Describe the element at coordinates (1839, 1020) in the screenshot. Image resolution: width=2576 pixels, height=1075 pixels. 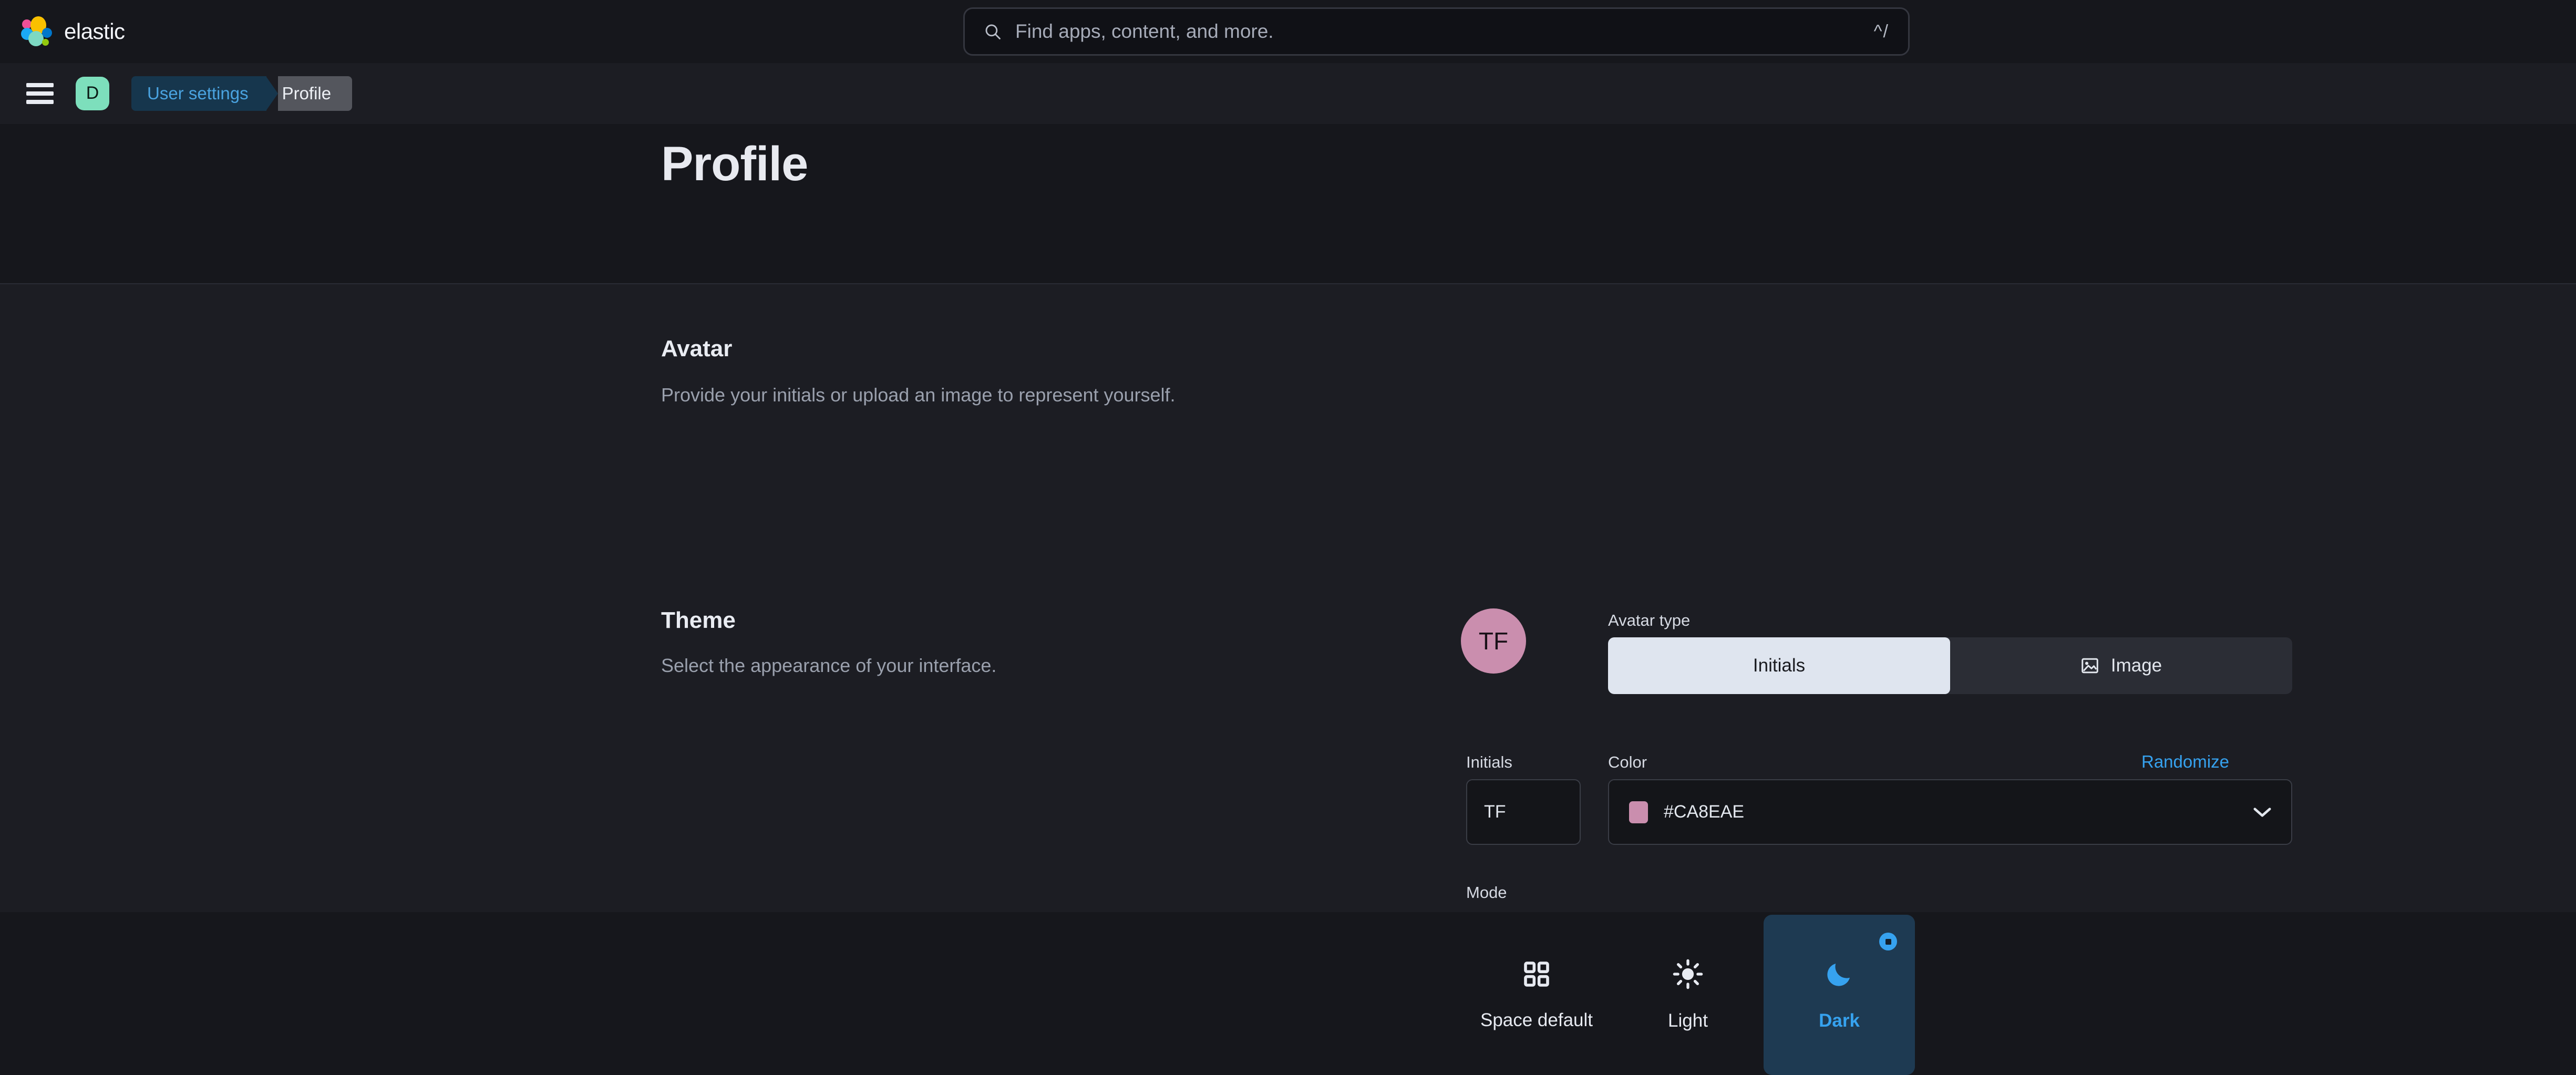
I see `theme-mode-dark-label: Dark` at that location.